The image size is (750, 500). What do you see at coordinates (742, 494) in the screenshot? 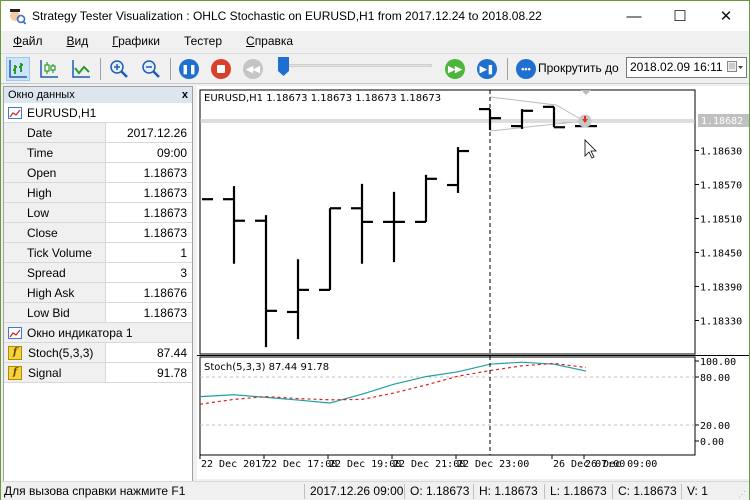
I see `resize-grip-icon: ⋰` at bounding box center [742, 494].